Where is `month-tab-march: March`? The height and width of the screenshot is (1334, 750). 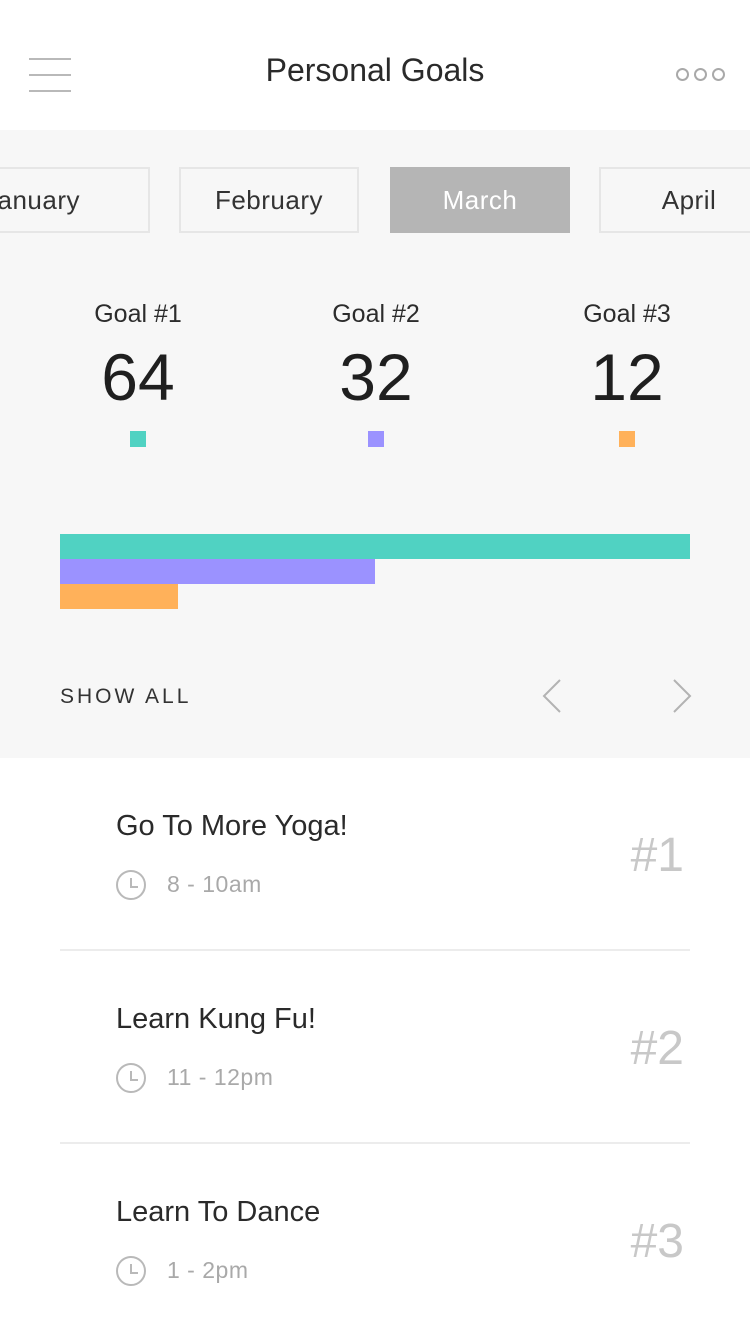 month-tab-march: March is located at coordinates (480, 200).